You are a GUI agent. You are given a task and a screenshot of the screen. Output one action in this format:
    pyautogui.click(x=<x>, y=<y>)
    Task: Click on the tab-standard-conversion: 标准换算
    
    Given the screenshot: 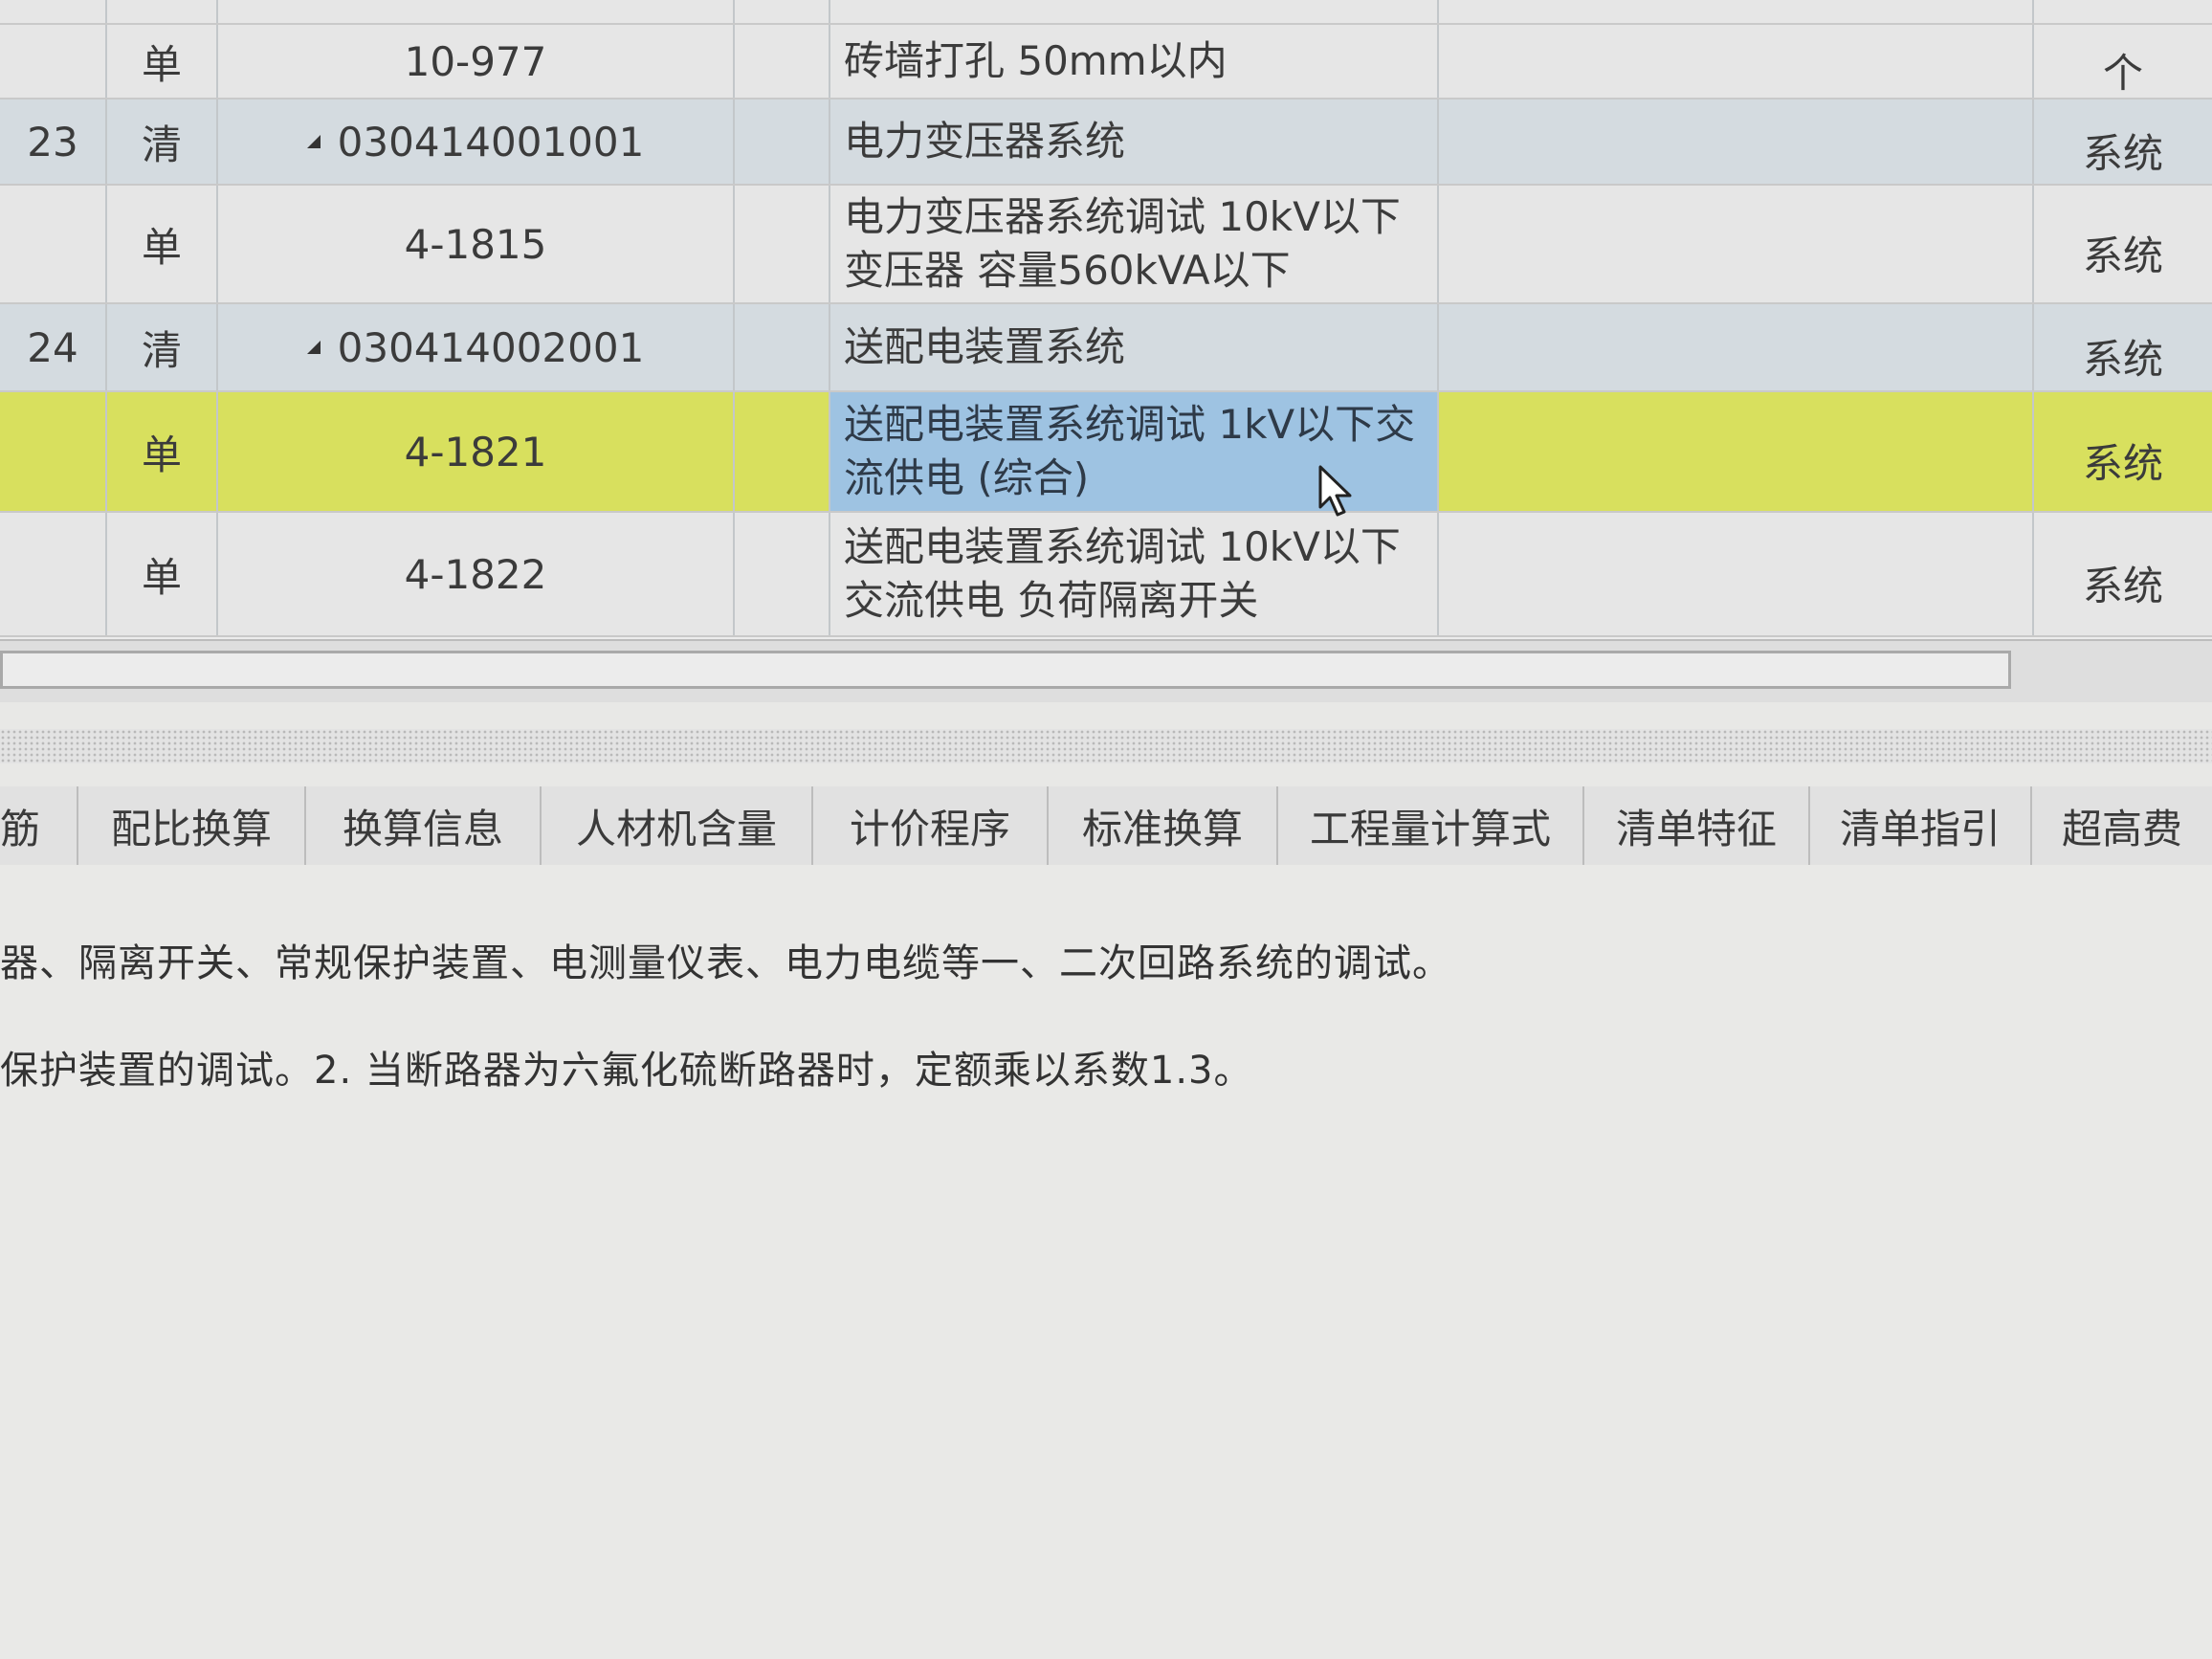 What is the action you would take?
    pyautogui.click(x=1163, y=825)
    